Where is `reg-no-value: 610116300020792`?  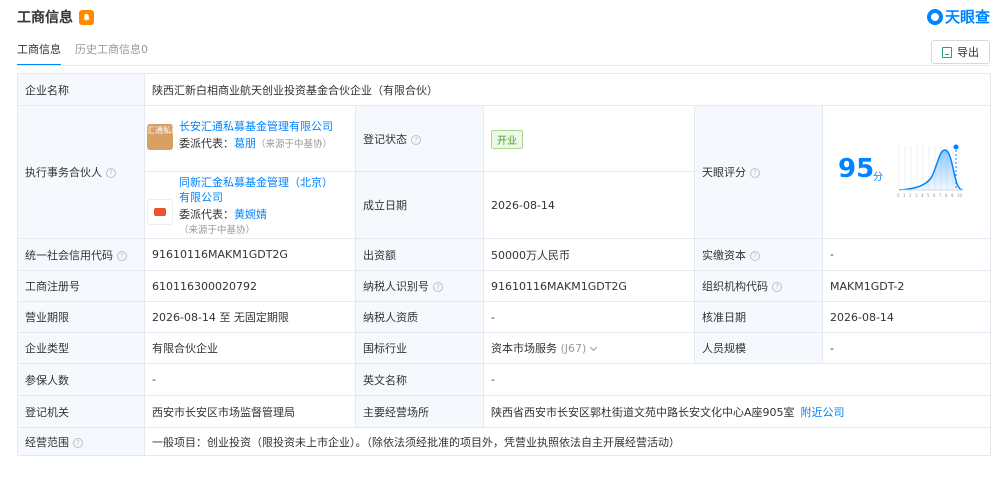
reg-no-value: 610116300020792 is located at coordinates (250, 286).